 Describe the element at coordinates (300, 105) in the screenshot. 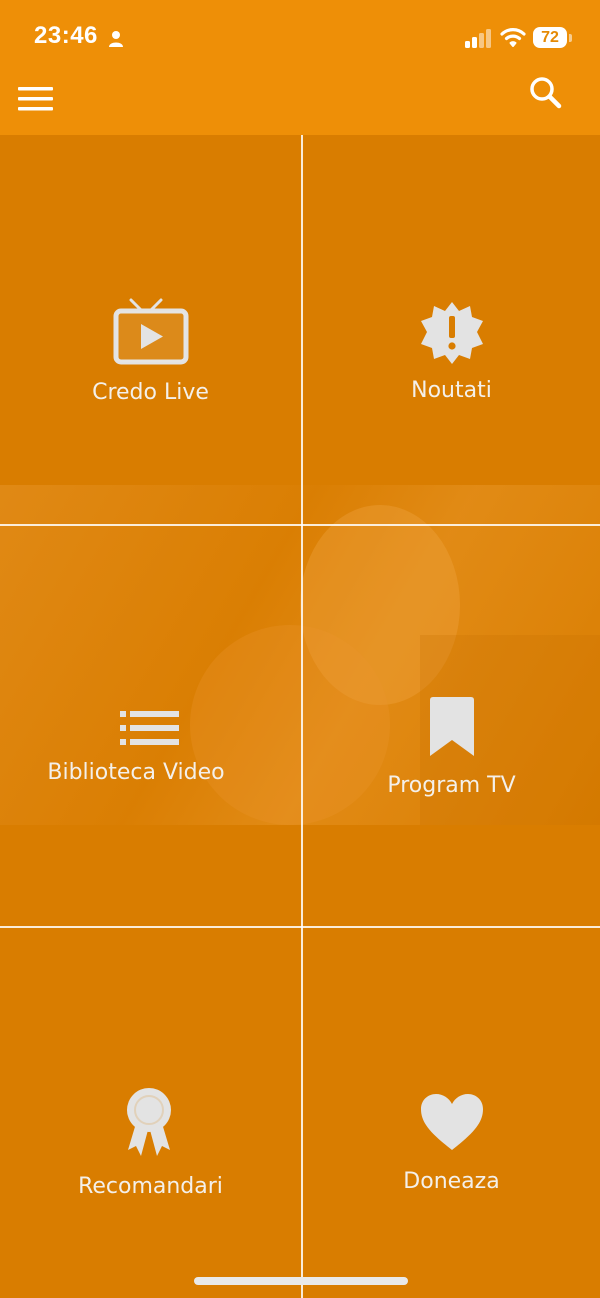

I see `app-bar` at that location.